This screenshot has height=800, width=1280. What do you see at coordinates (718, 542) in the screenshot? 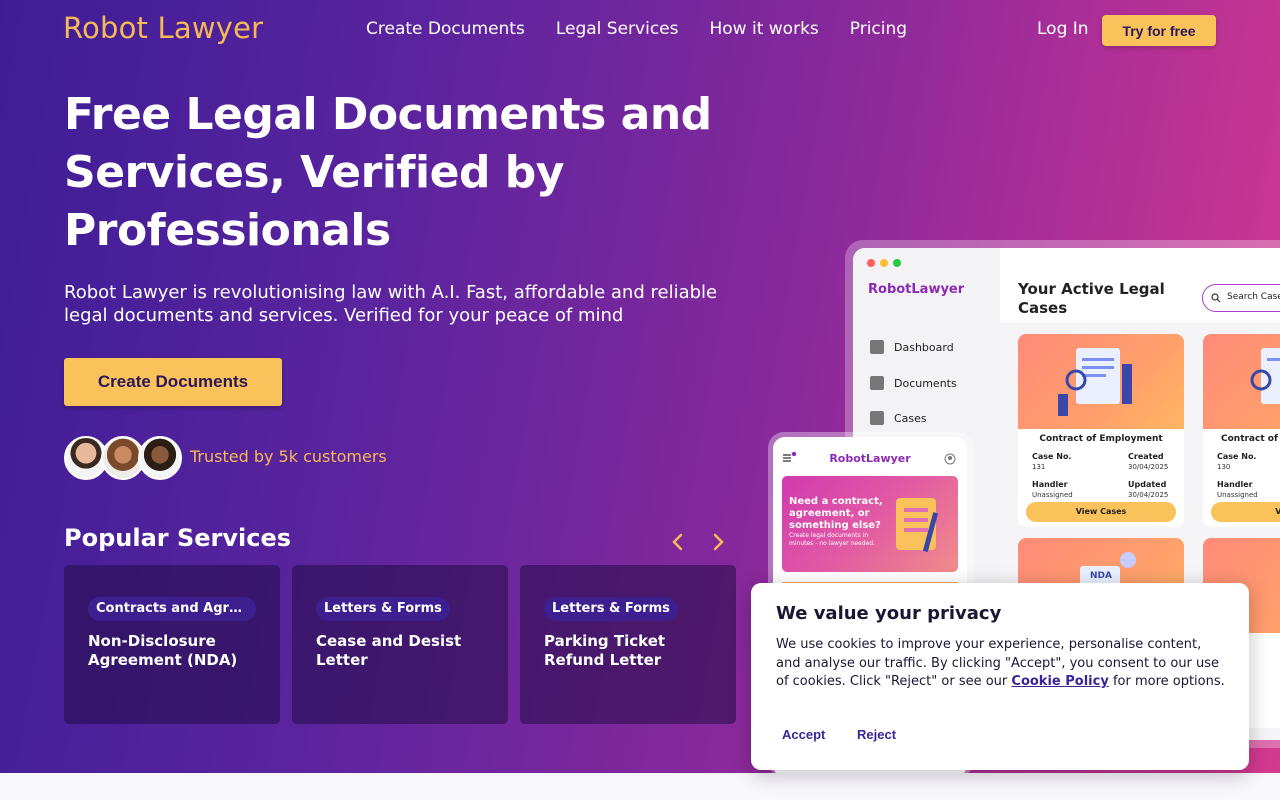
I see `chevron-right-icon` at bounding box center [718, 542].